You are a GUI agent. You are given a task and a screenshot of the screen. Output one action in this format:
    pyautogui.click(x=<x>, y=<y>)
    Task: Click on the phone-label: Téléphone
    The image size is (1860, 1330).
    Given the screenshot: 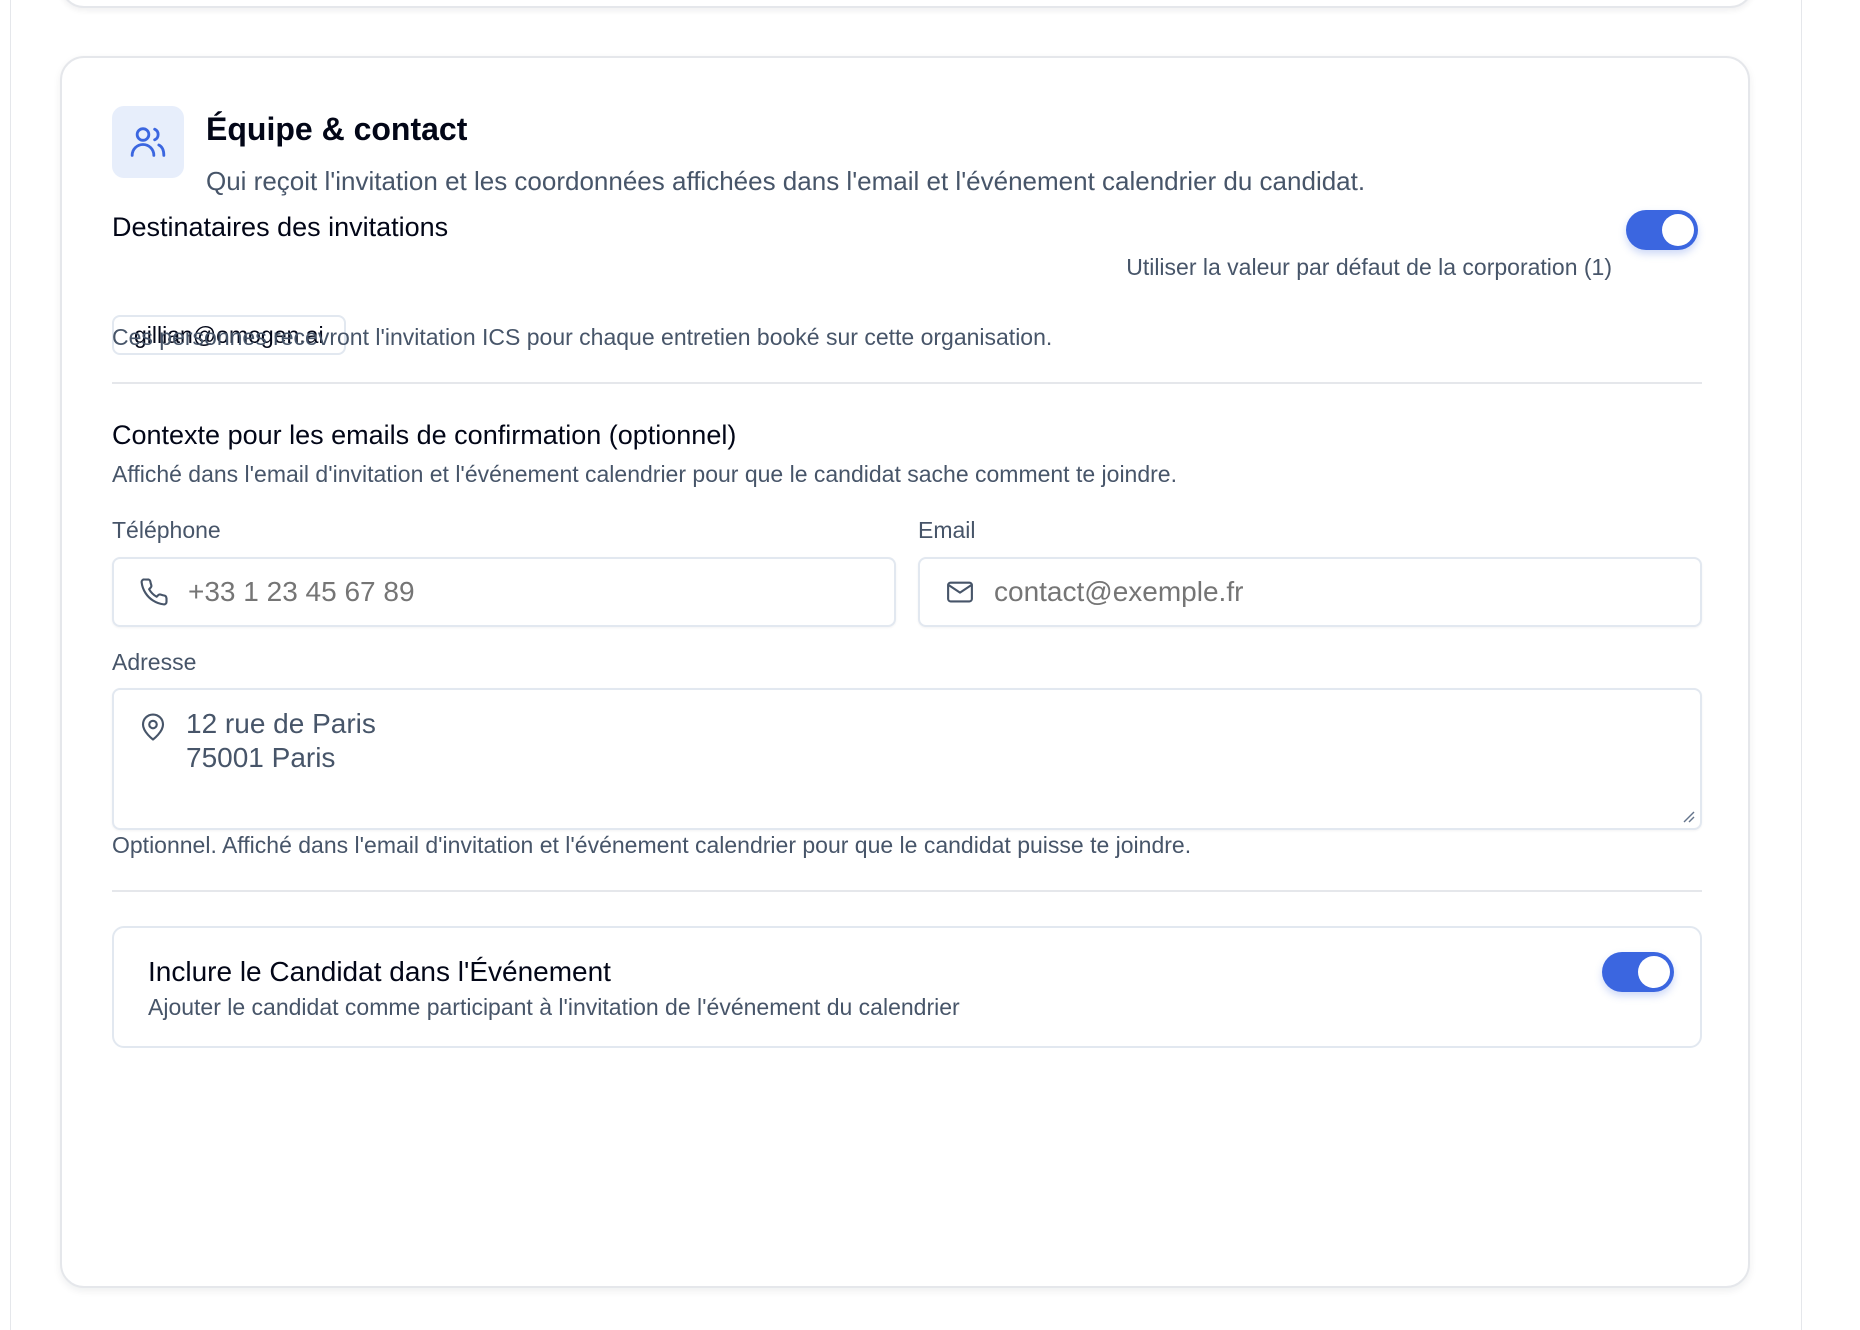 What is the action you would take?
    pyautogui.click(x=166, y=530)
    